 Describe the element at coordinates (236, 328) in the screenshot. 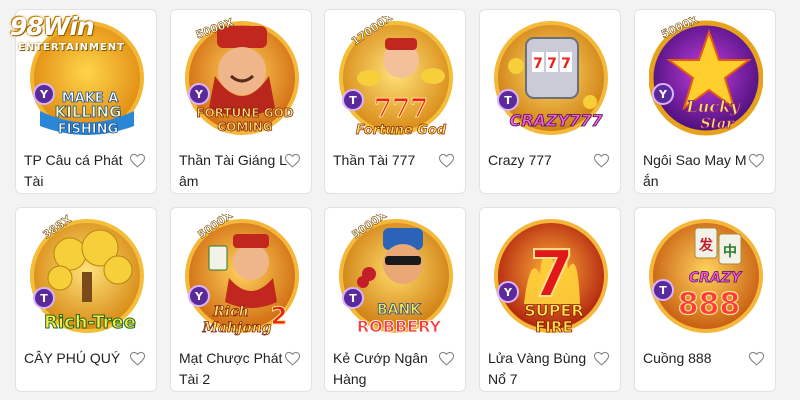

I see `svg-text: Mahjong` at that location.